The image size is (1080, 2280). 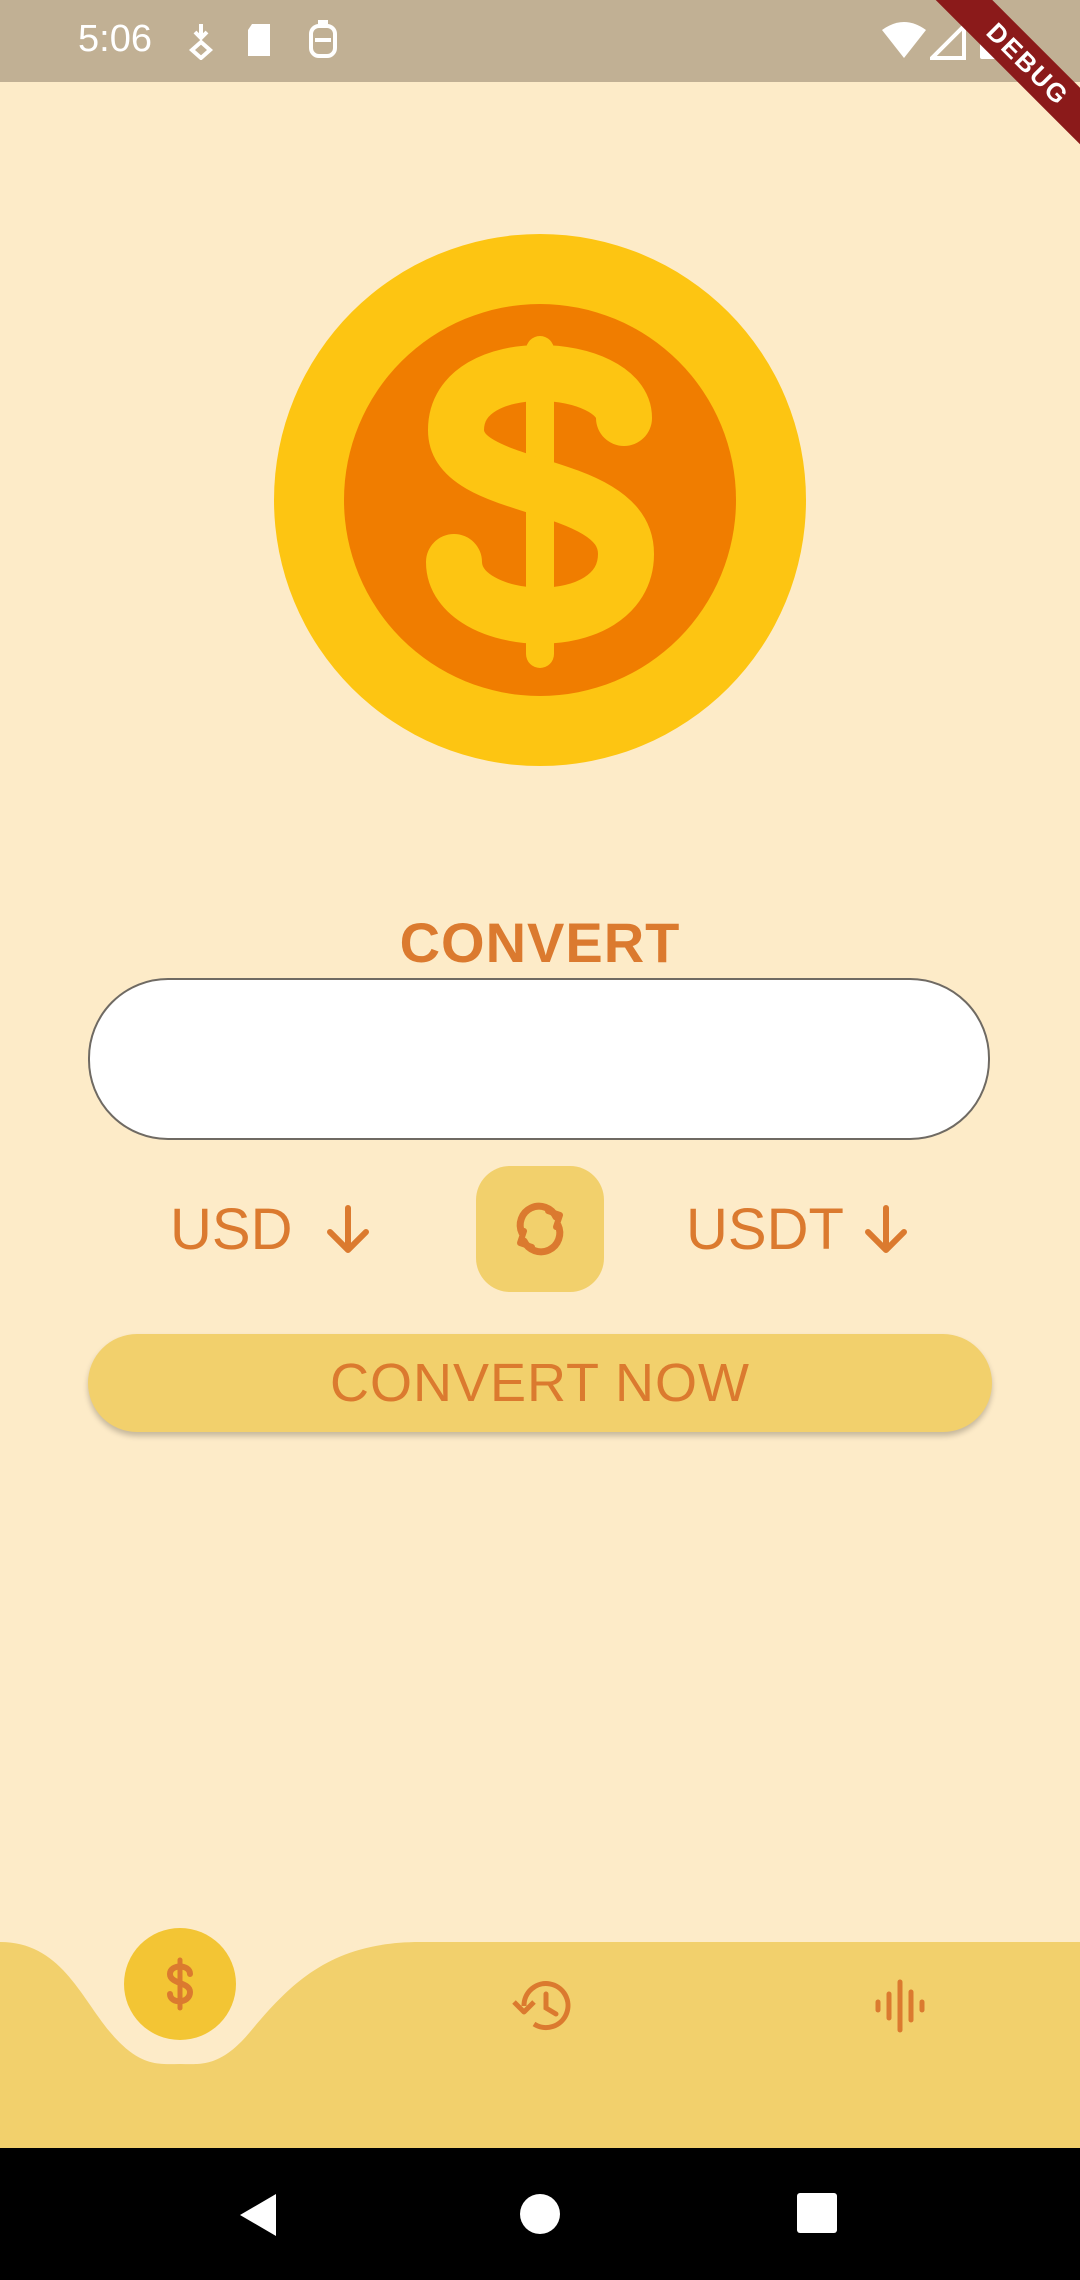 I want to click on convert-now-button: CONVERT NOW, so click(x=540, y=1383).